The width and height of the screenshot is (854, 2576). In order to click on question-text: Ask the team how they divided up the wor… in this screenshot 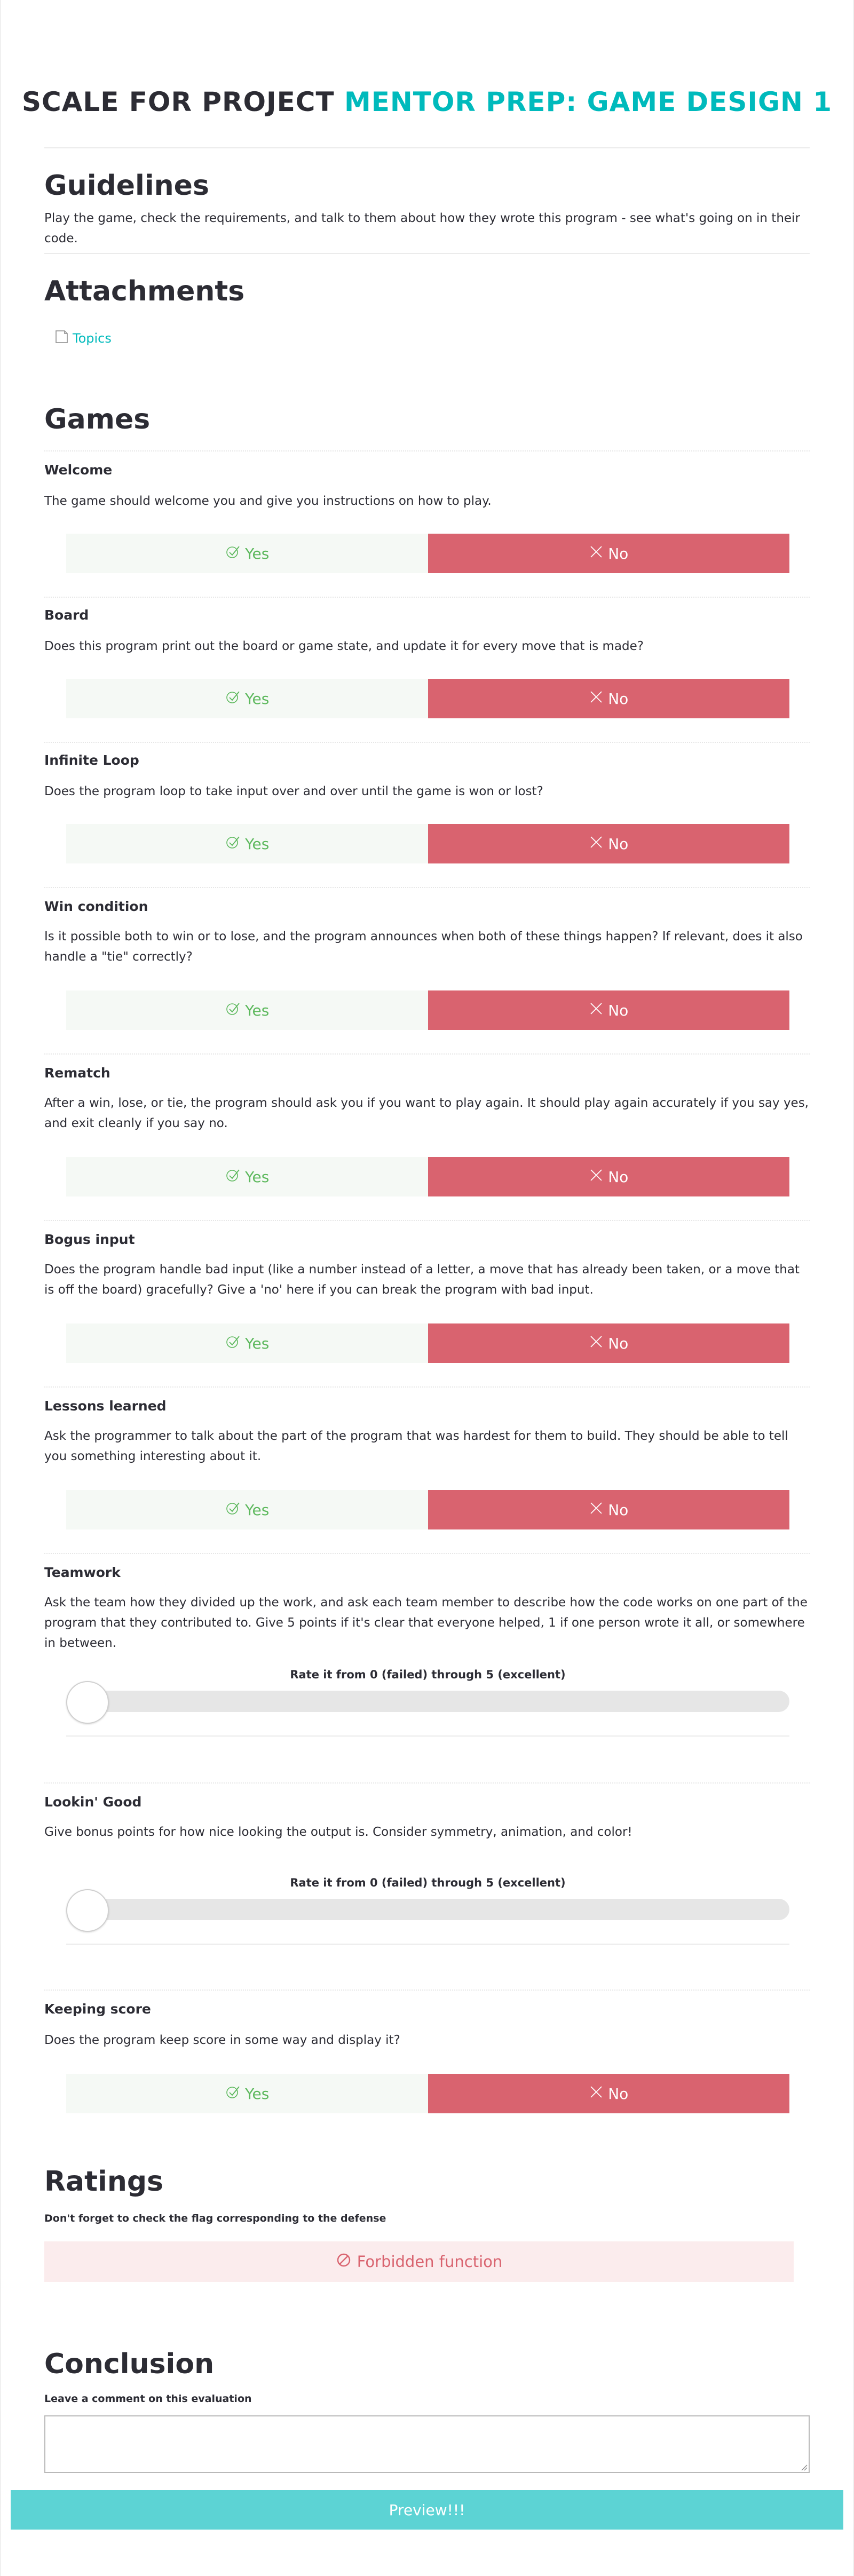, I will do `click(426, 1623)`.